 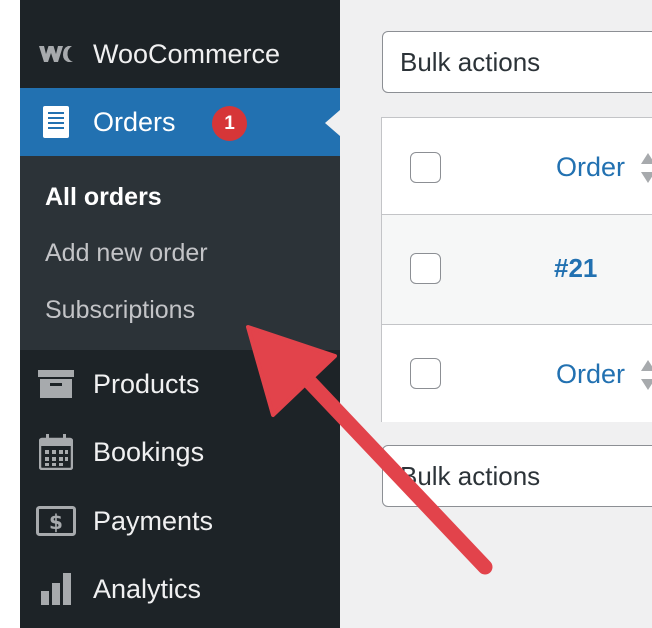 I want to click on select-all-checkbox, so click(x=425, y=167).